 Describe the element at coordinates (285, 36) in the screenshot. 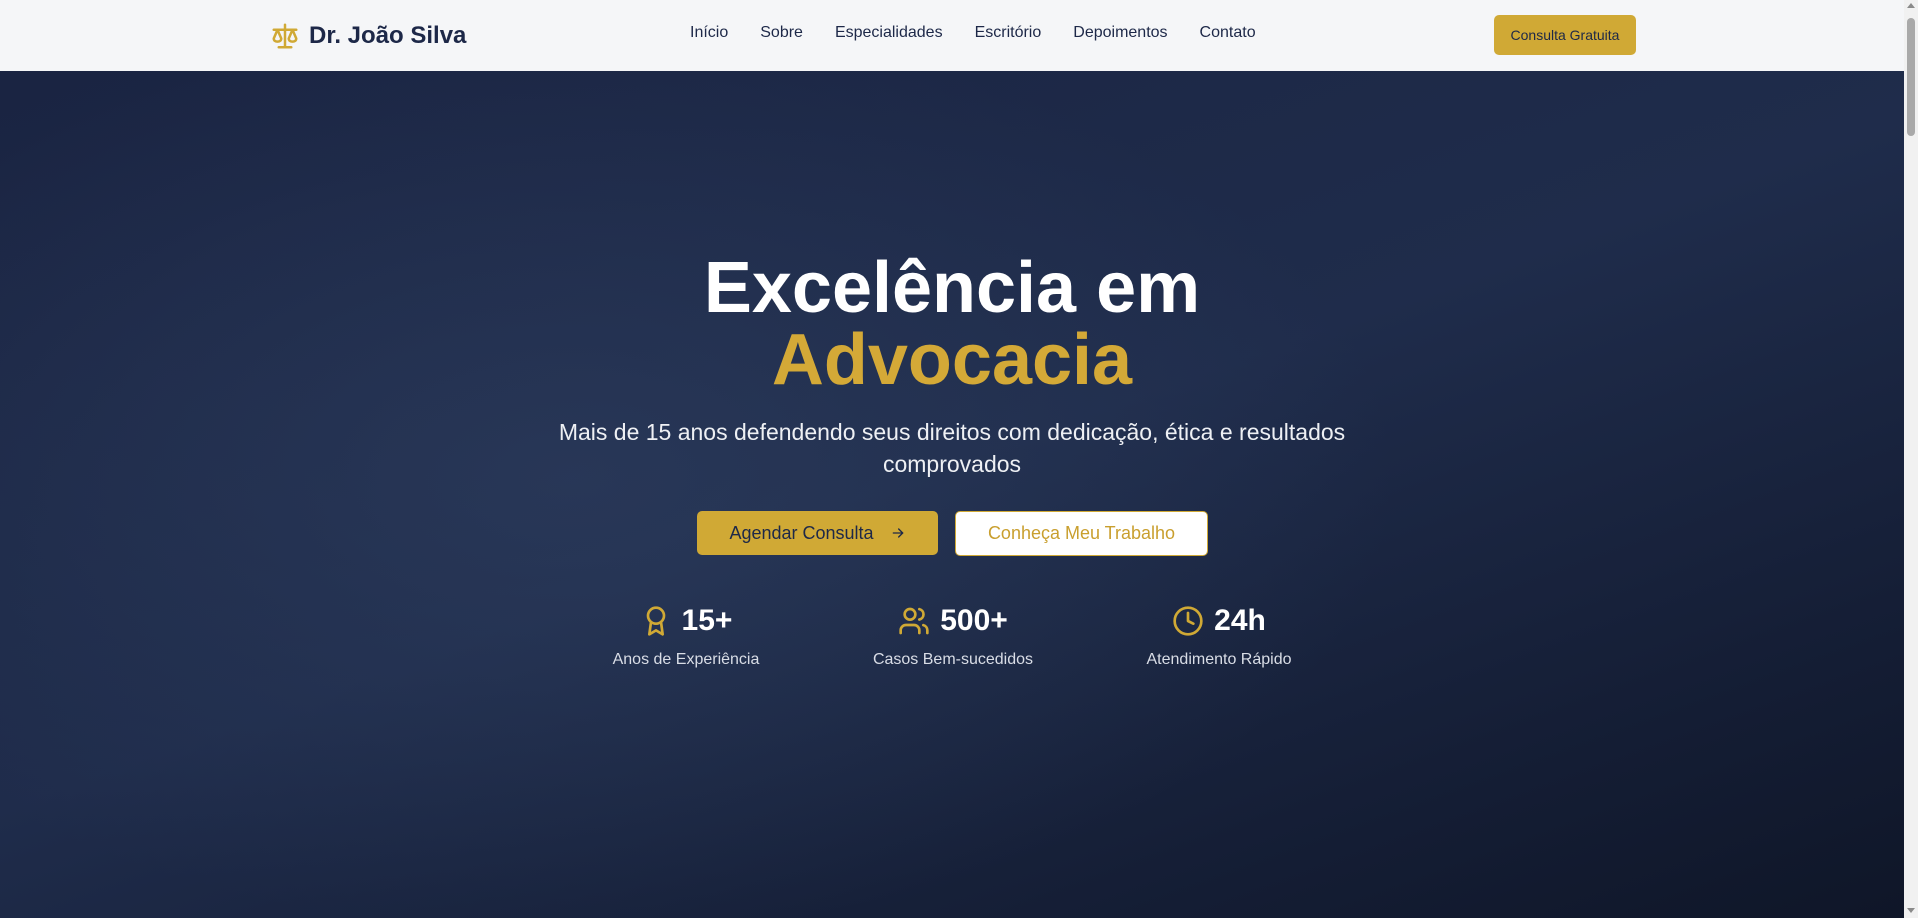

I see `scale-icon` at that location.